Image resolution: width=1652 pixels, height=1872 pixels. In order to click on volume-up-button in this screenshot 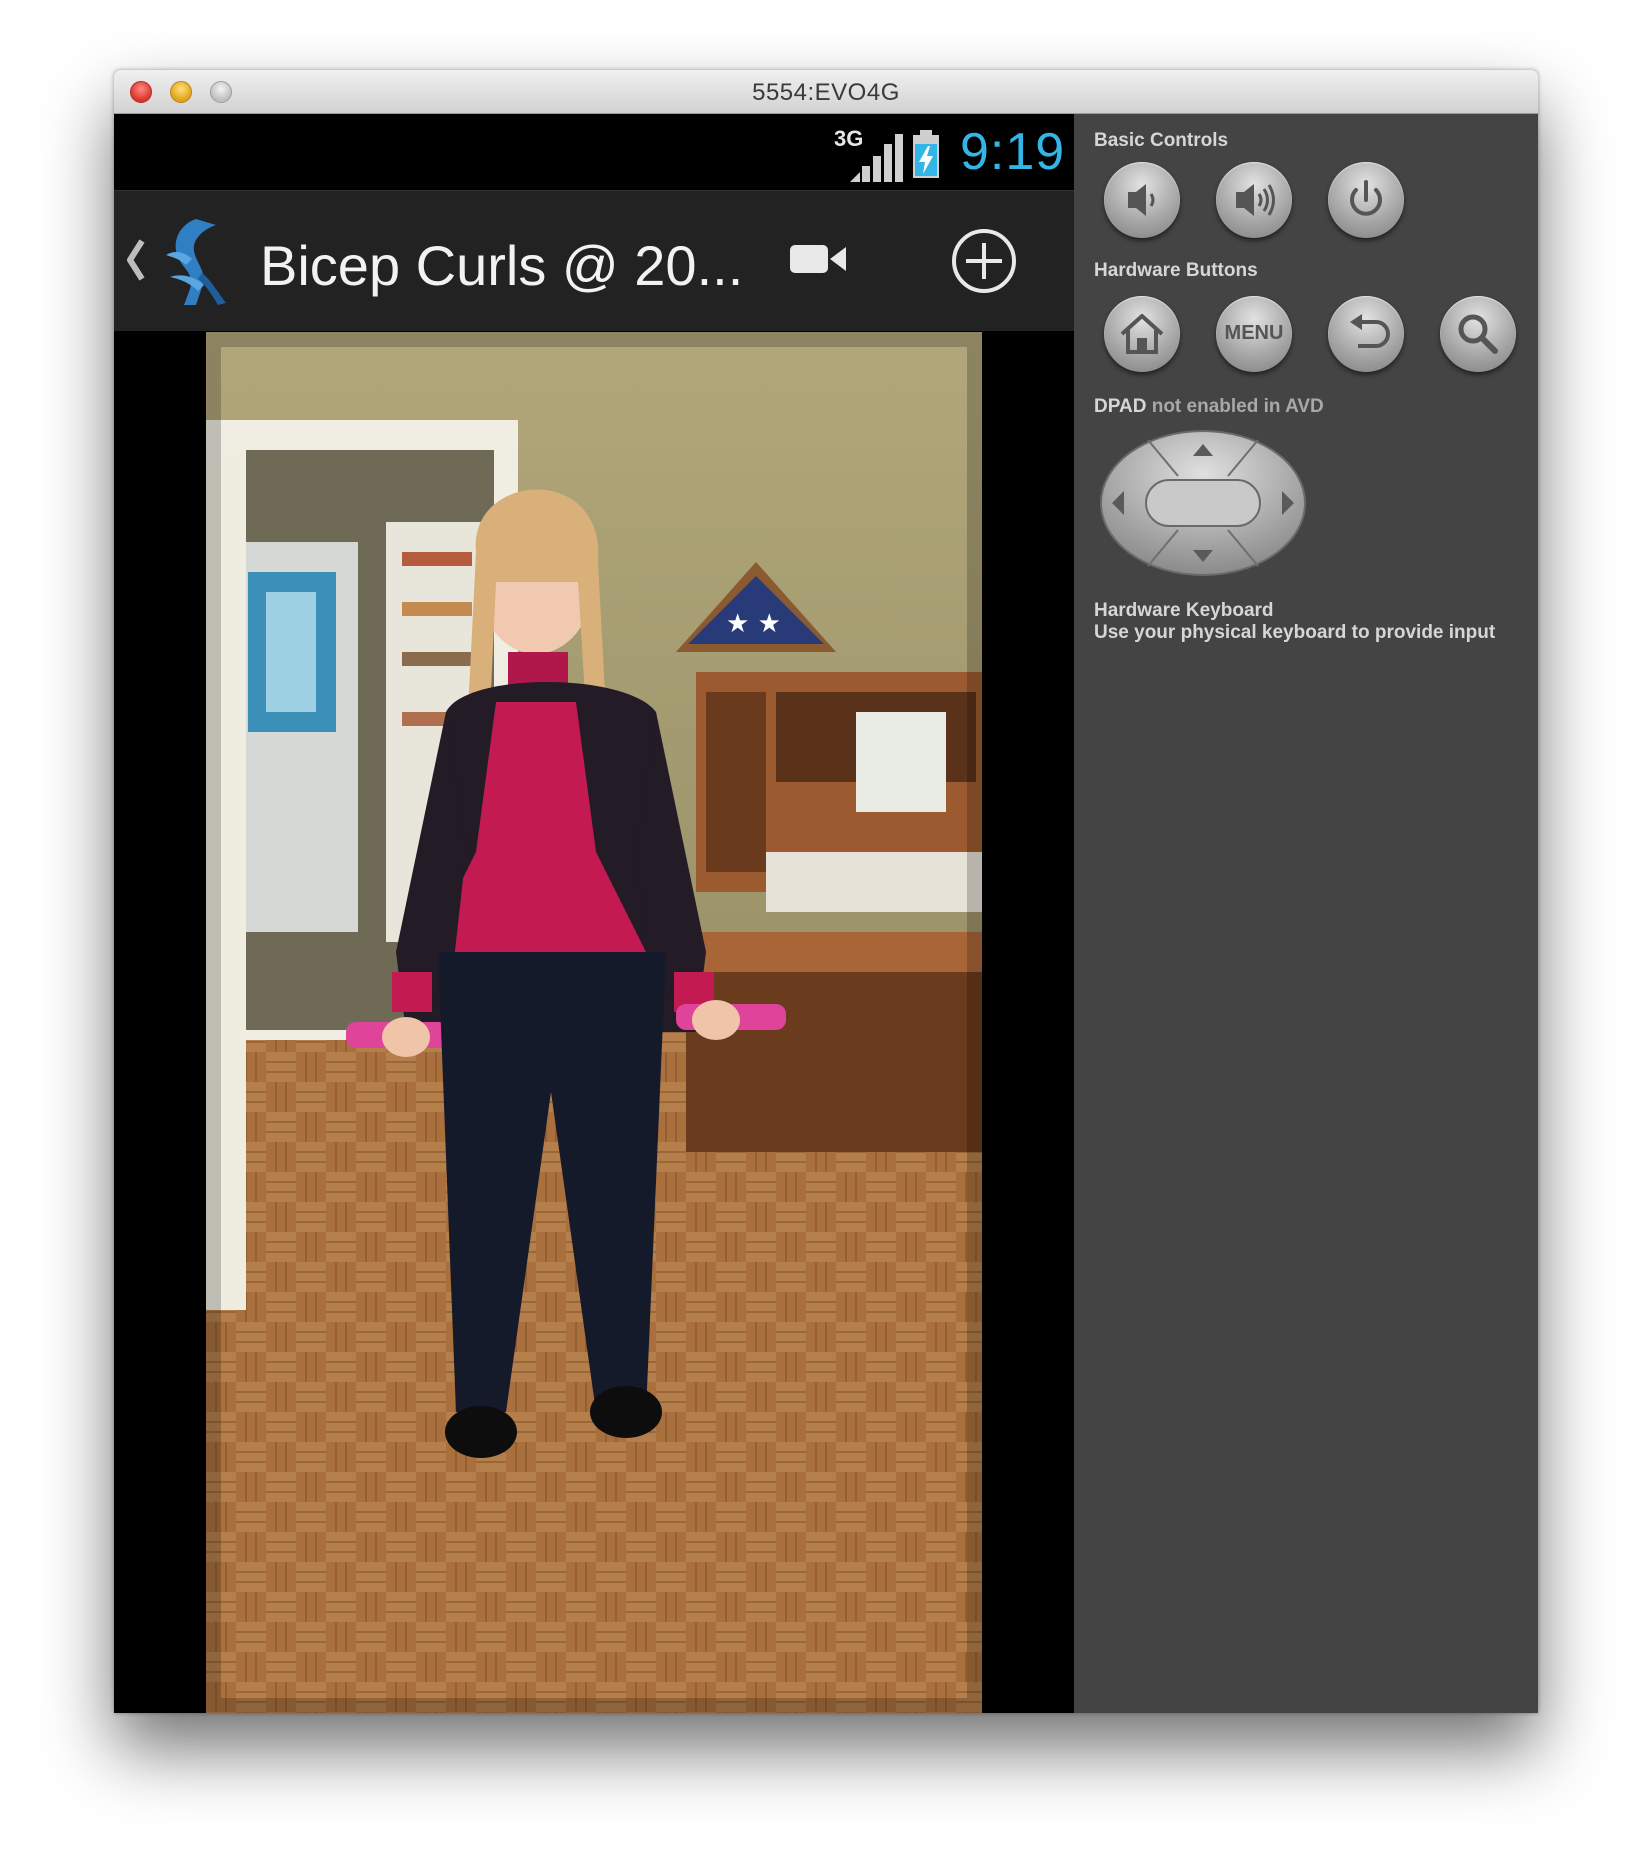, I will do `click(1254, 200)`.